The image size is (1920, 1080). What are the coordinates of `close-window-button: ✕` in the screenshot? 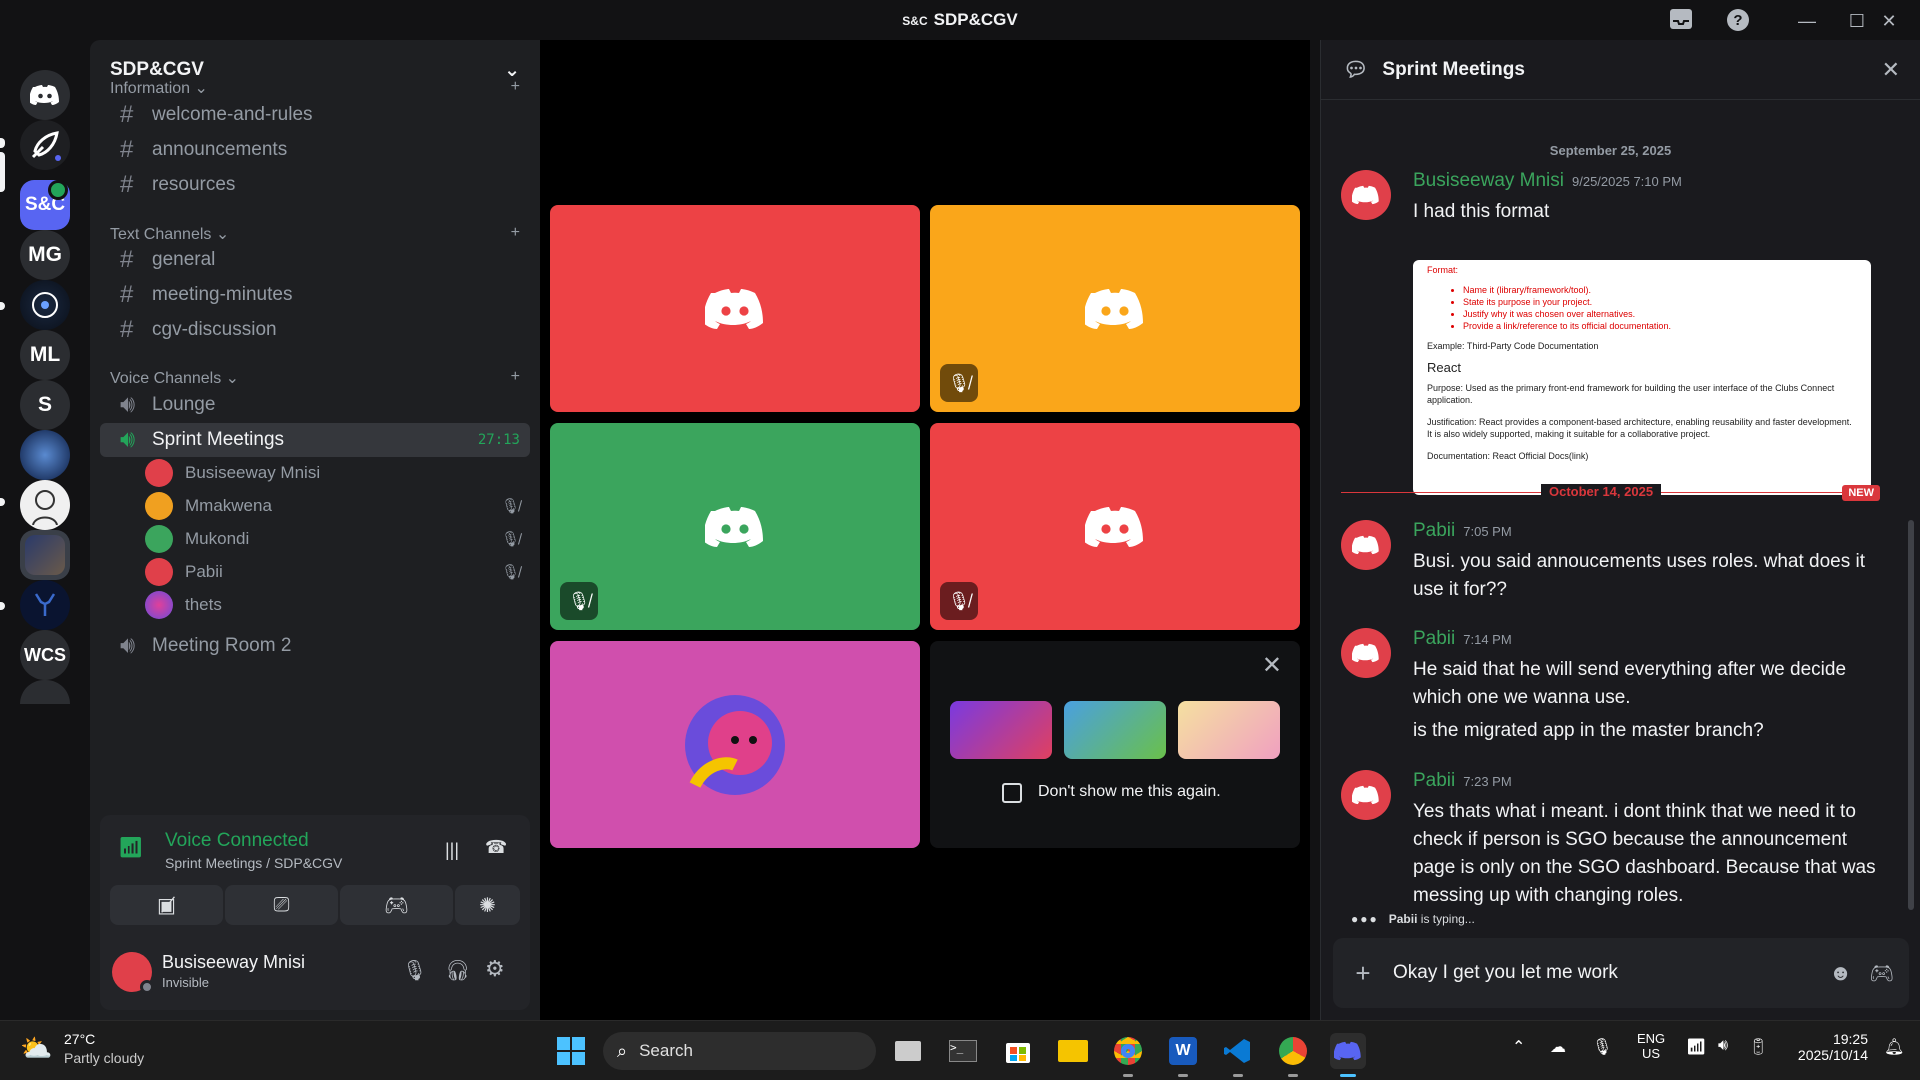 It's located at (1889, 21).